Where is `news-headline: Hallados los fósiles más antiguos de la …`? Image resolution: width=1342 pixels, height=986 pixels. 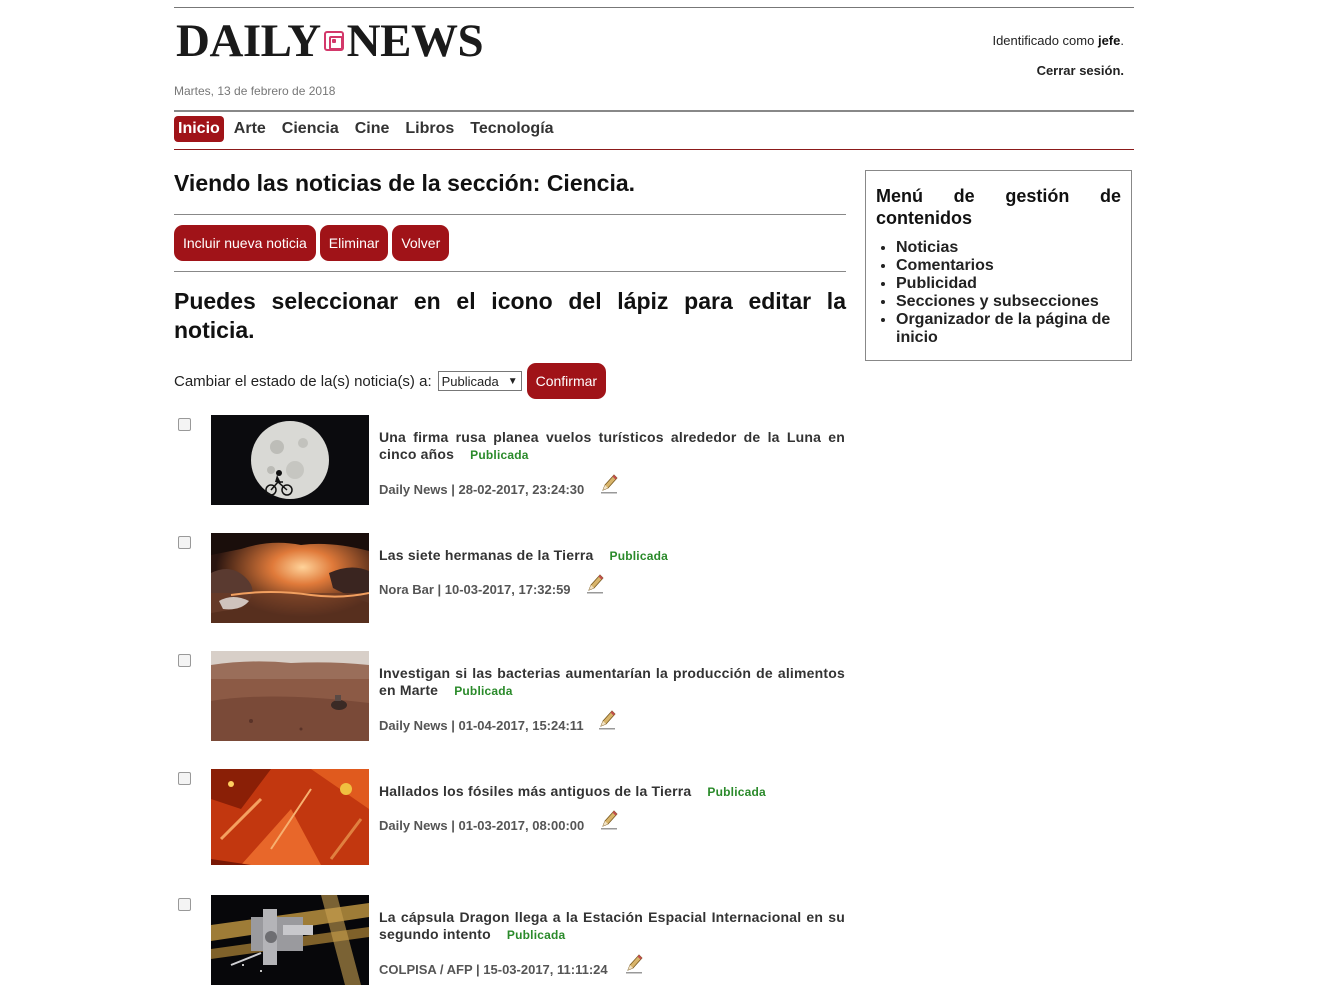 news-headline: Hallados los fósiles más antiguos de la … is located at coordinates (612, 792).